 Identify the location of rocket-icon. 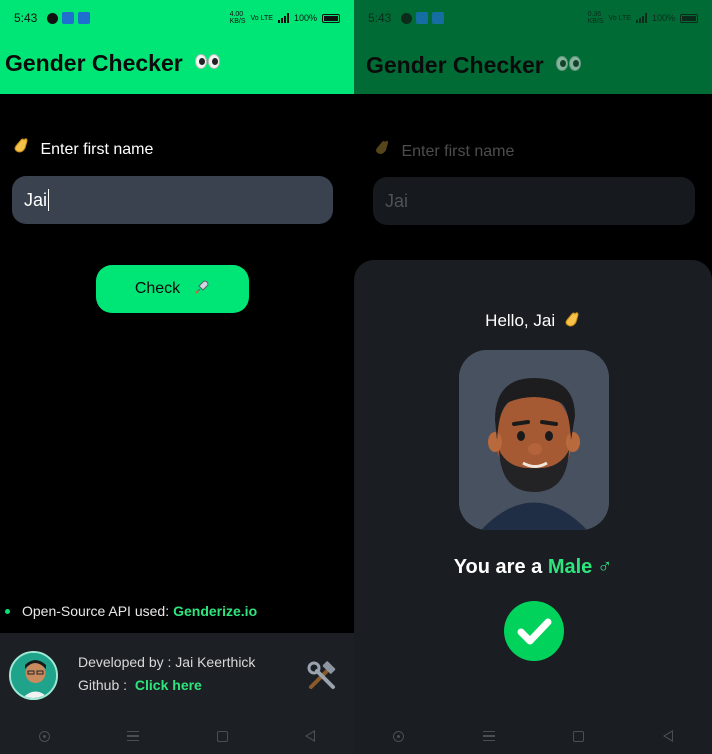
(202, 289).